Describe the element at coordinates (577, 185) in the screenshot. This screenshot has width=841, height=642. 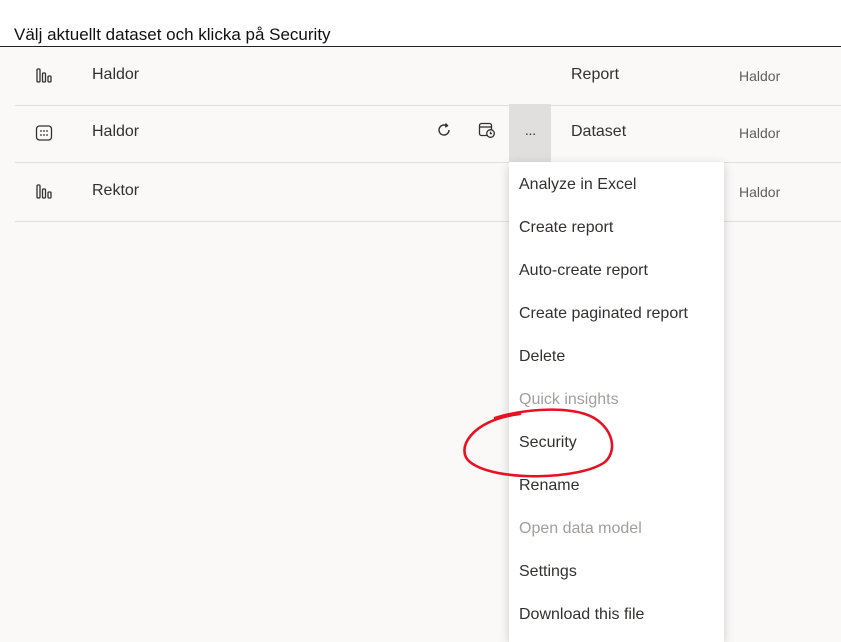
I see `menu-item-analyze-in-excel: Analyze in Excel` at that location.